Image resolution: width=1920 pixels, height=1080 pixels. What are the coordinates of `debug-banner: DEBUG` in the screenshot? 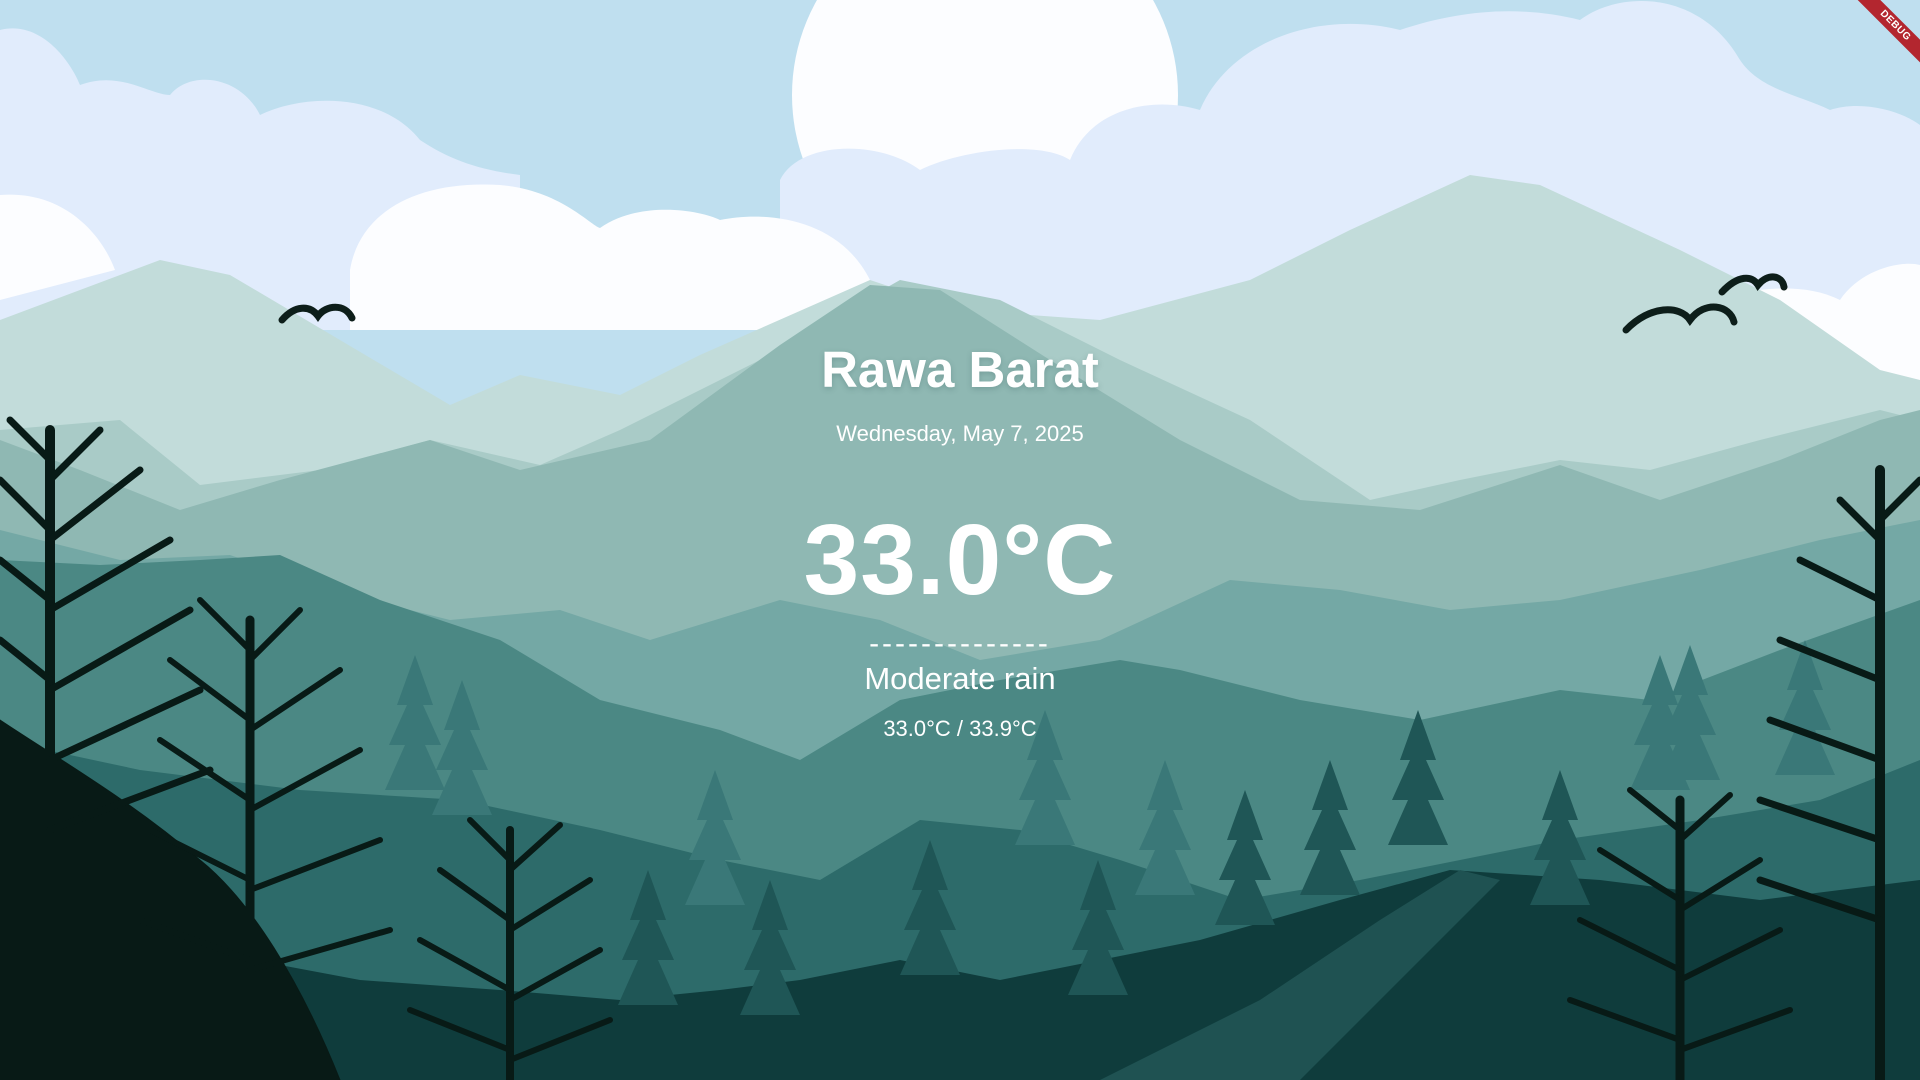 It's located at (1880, 40).